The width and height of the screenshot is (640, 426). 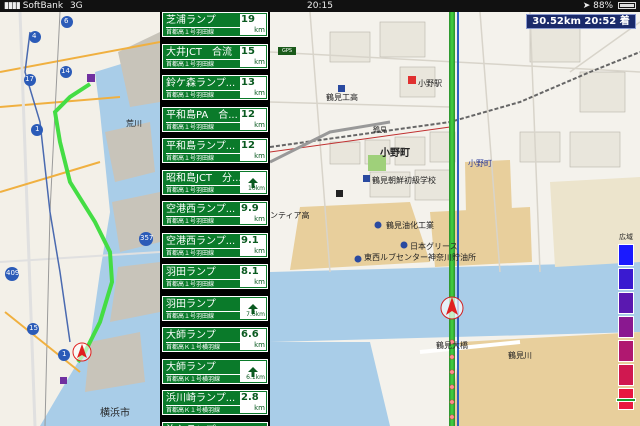 What do you see at coordinates (34, 36) in the screenshot?
I see `route-4-label: 4` at bounding box center [34, 36].